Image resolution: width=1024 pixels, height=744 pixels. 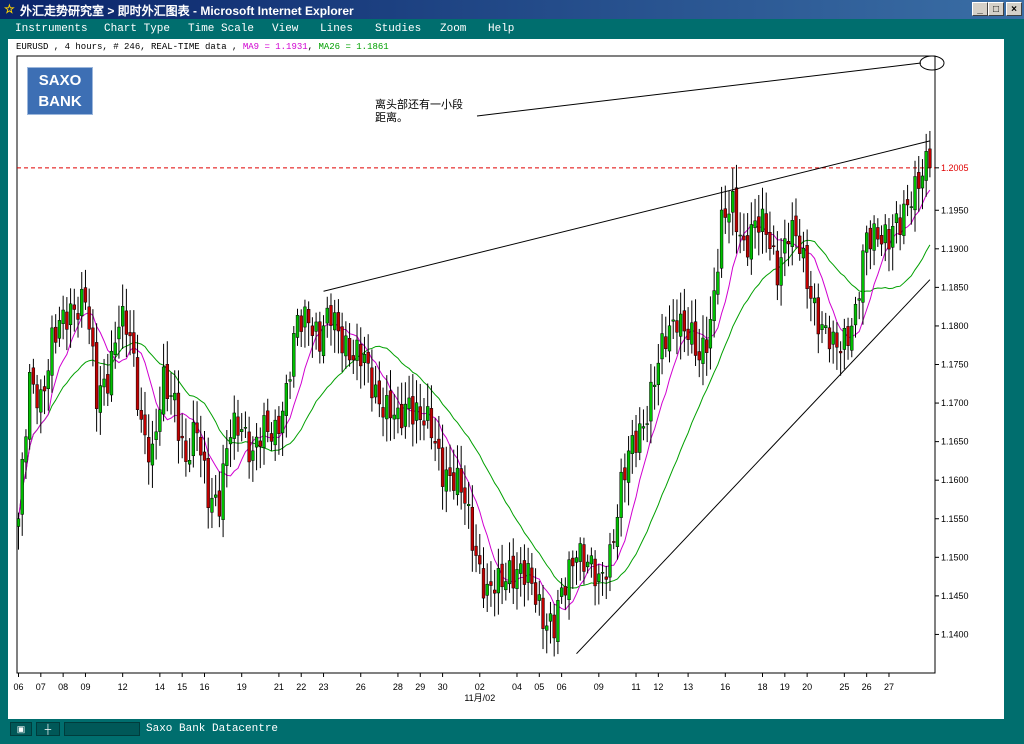 What do you see at coordinates (18, 687) in the screenshot?
I see `x-tick-label: 06` at bounding box center [18, 687].